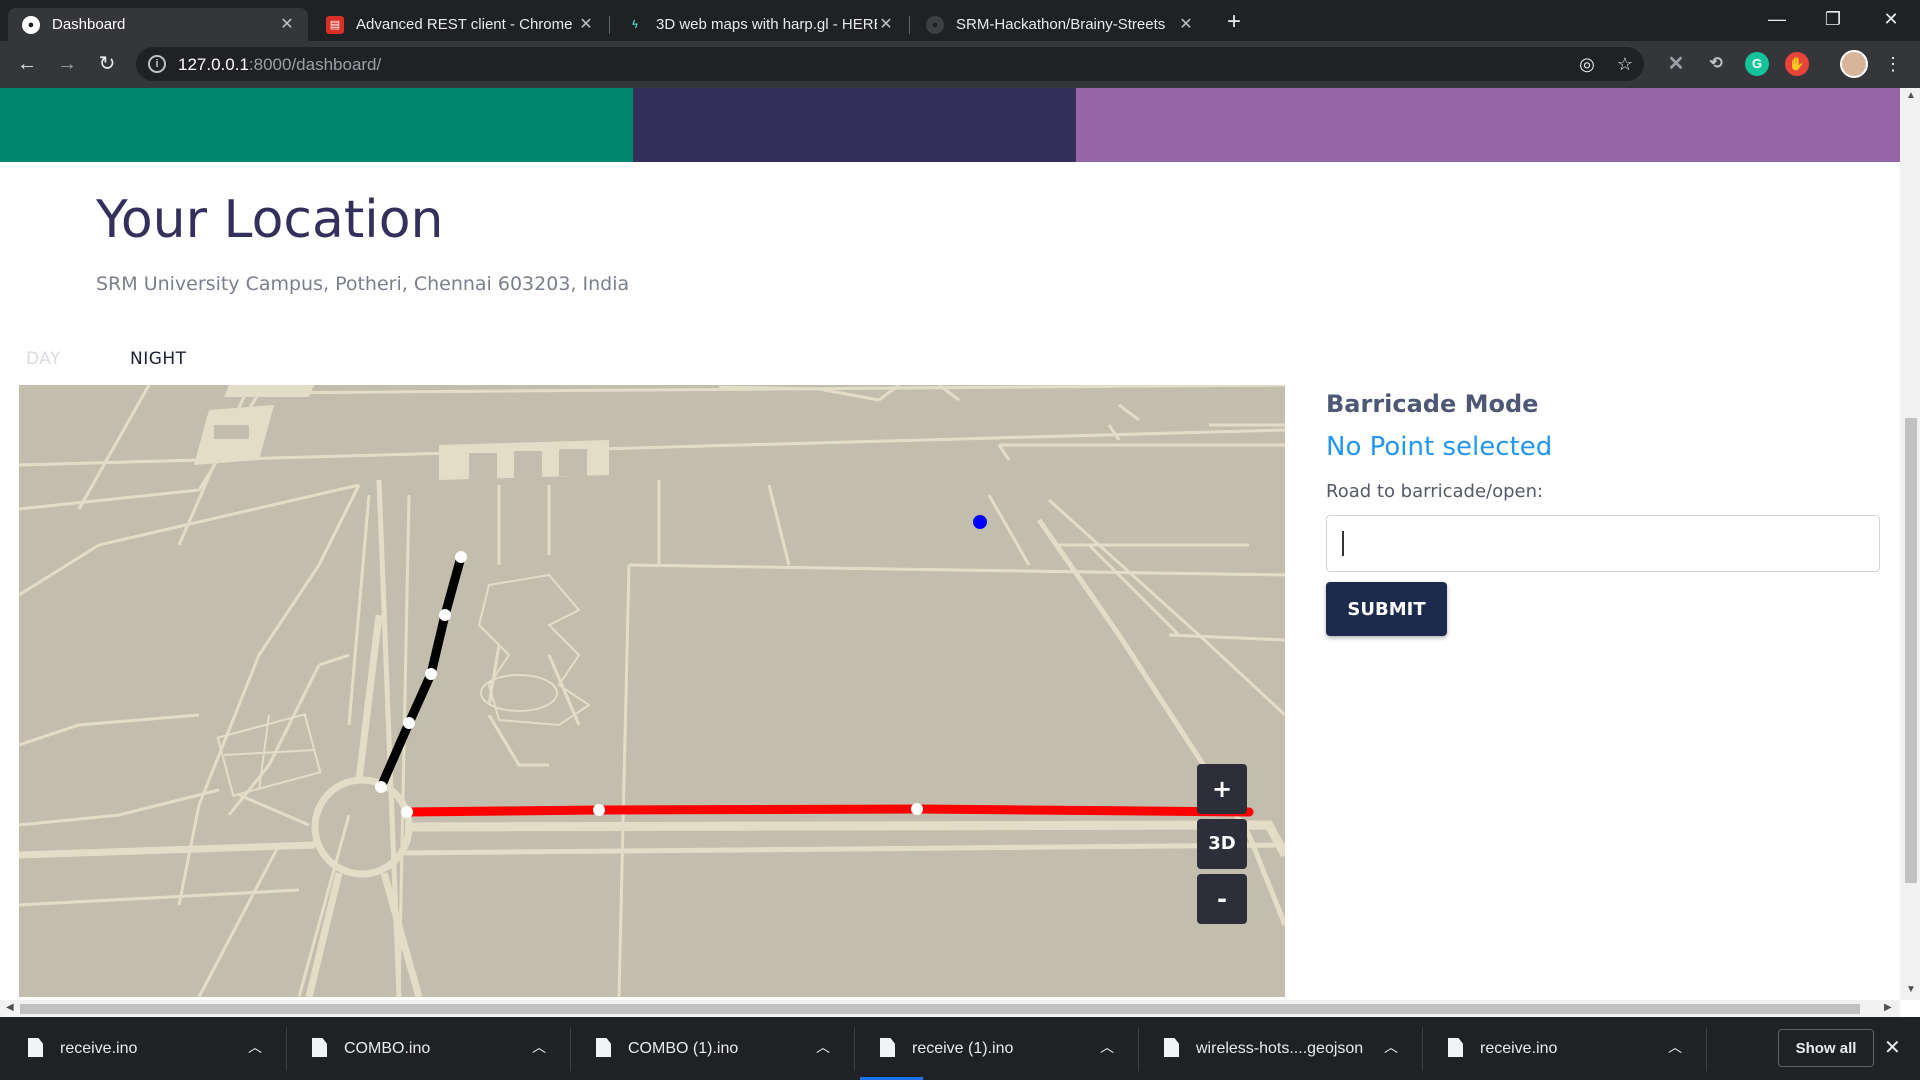 This screenshot has width=1920, height=1080. What do you see at coordinates (400, 452) in the screenshot?
I see `map-building-cutouts` at bounding box center [400, 452].